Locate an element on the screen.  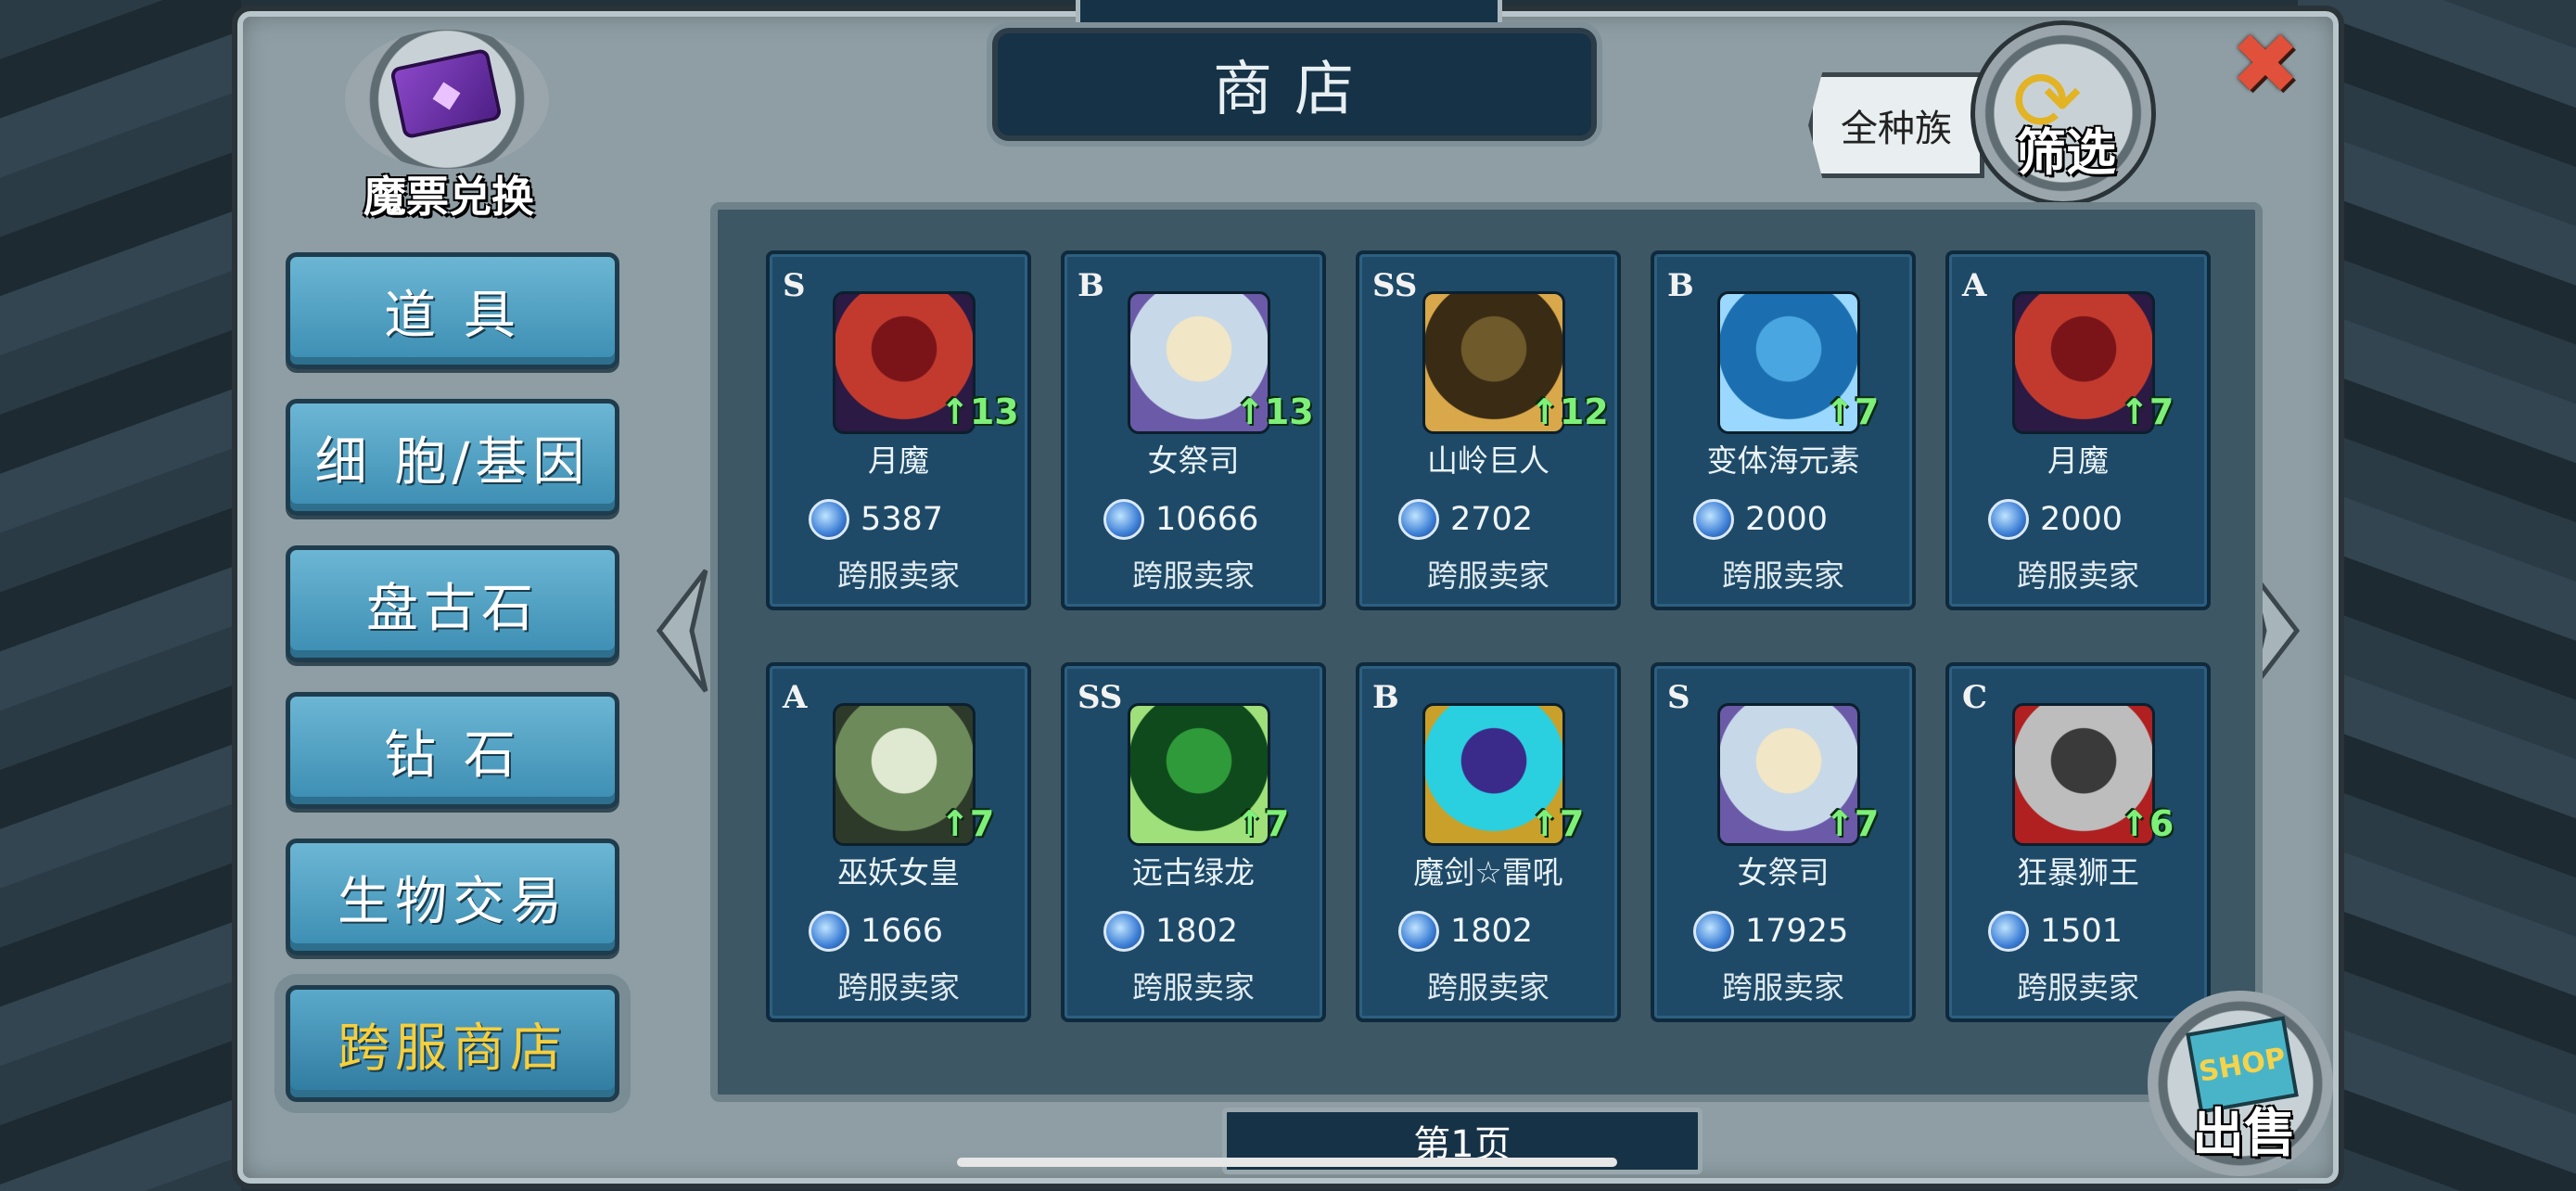
ticket-exchange-button: ◆ is located at coordinates (447, 99).